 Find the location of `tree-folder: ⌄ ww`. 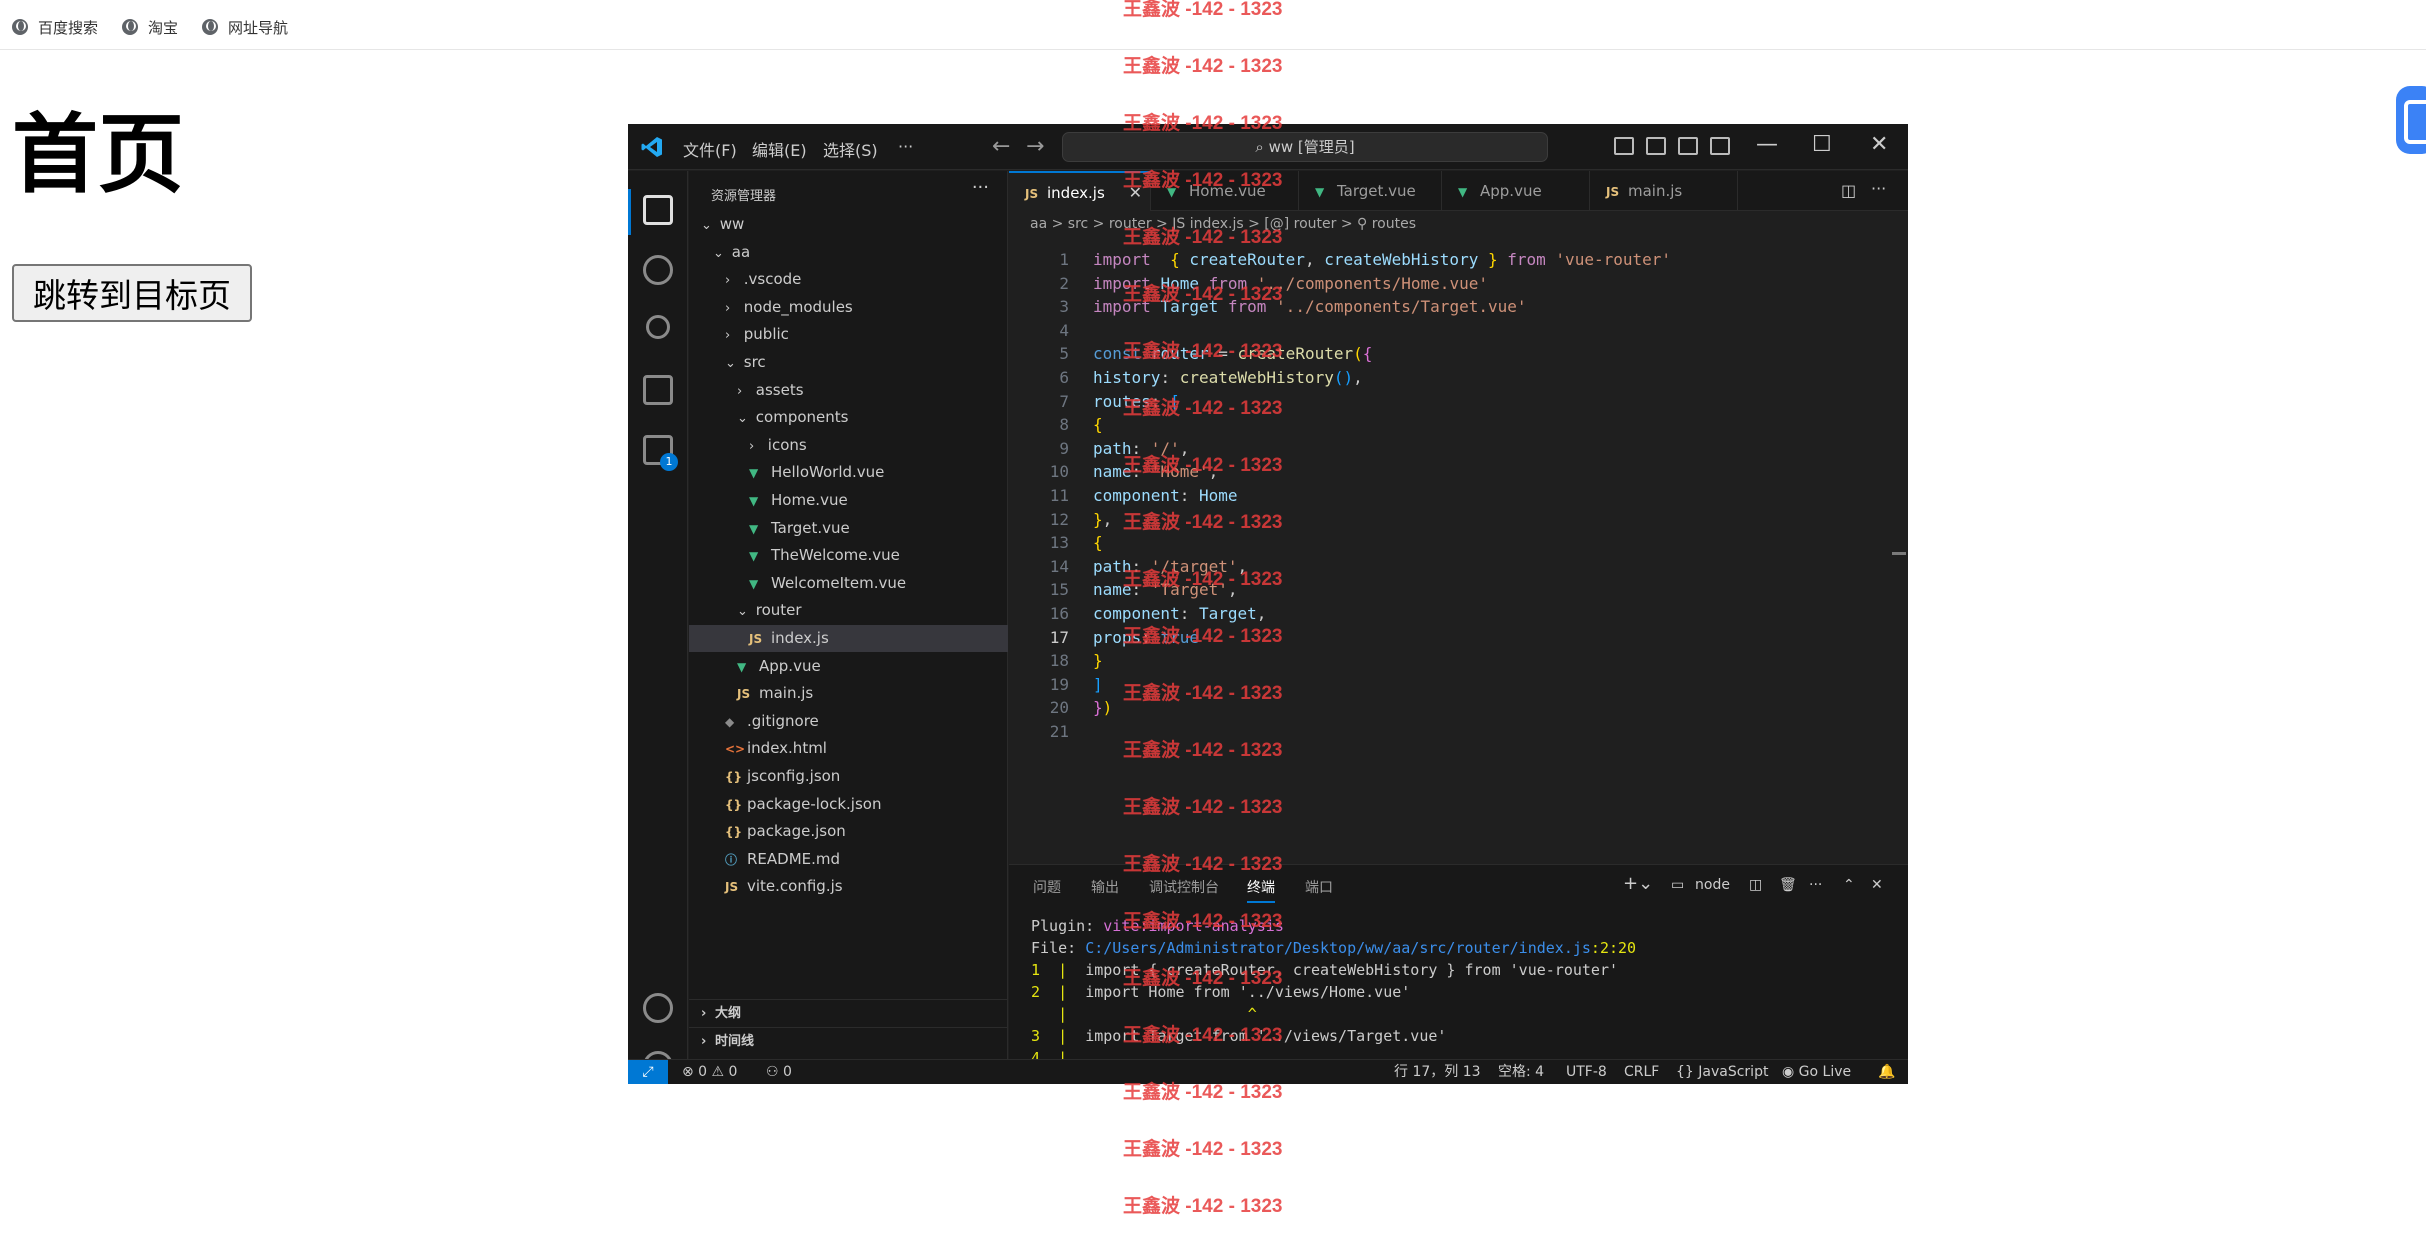

tree-folder: ⌄ ww is located at coordinates (848, 224).